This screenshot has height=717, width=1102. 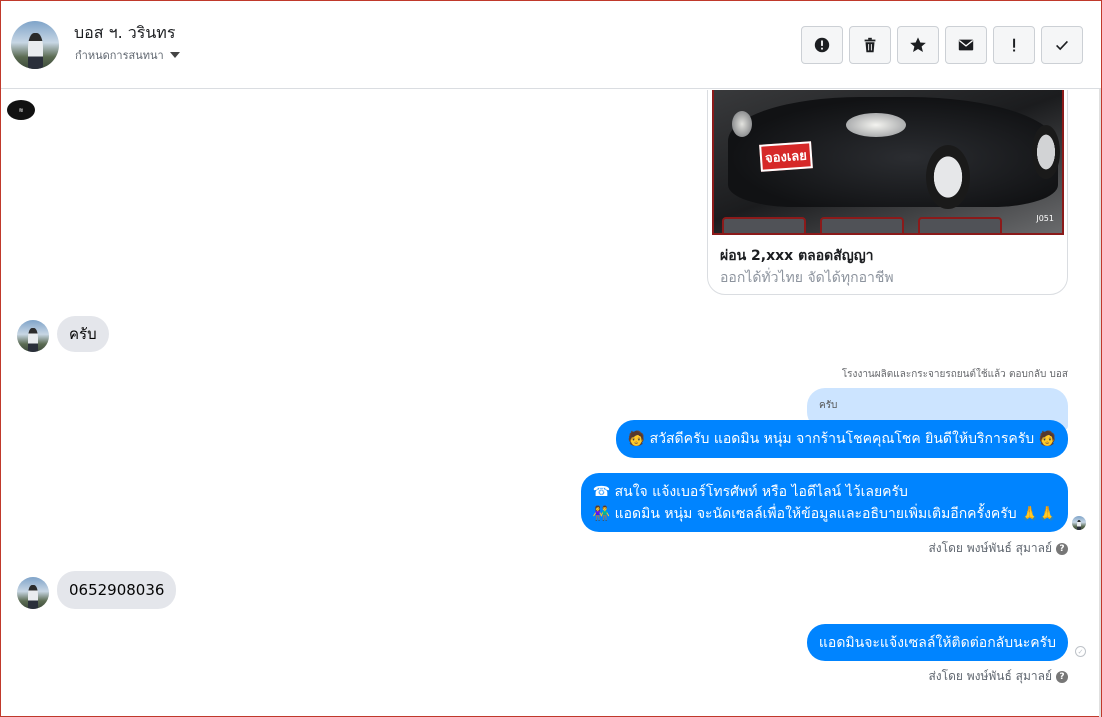 What do you see at coordinates (862, 225) in the screenshot?
I see `image-thumbnails` at bounding box center [862, 225].